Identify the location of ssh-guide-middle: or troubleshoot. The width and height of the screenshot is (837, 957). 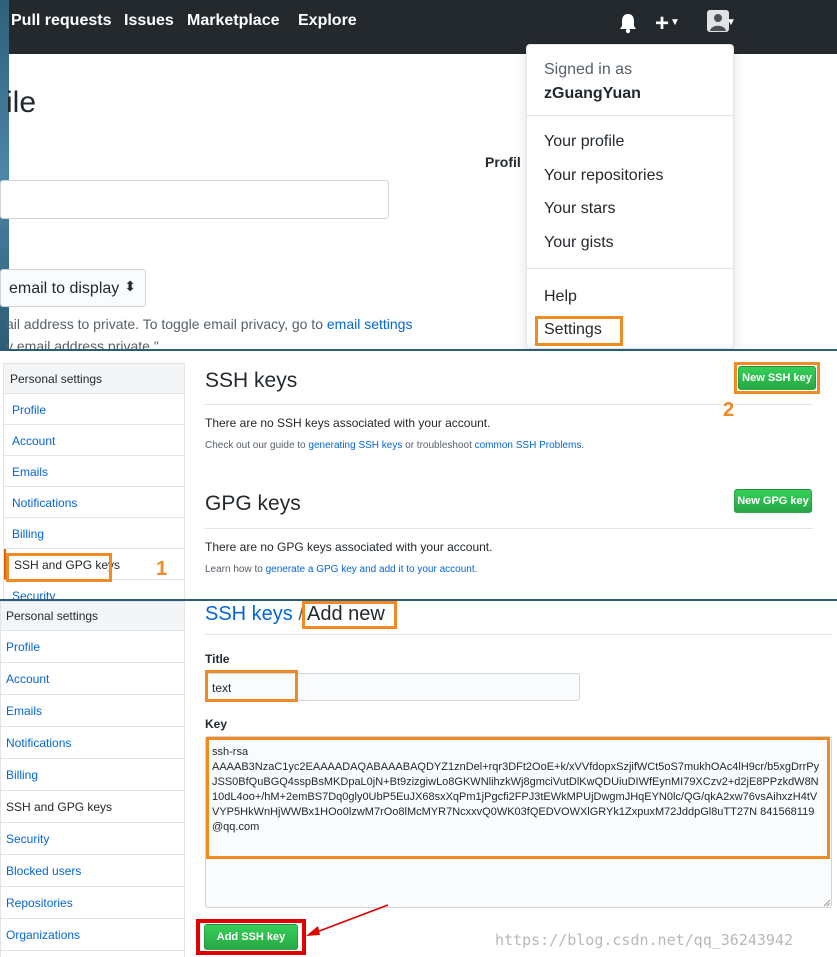
(438, 445).